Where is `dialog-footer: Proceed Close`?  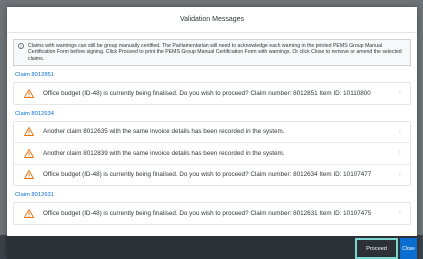
dialog-footer: Proceed Close is located at coordinates (212, 247).